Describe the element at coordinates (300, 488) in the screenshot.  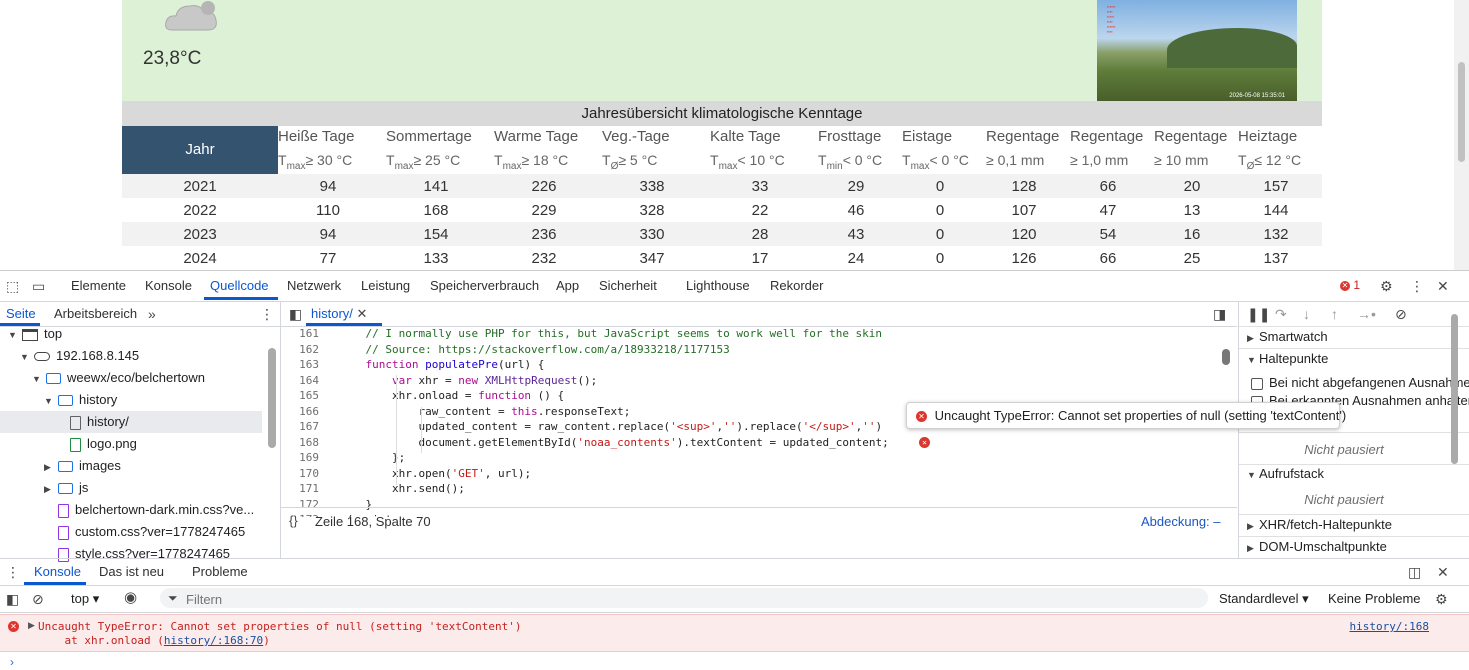
I see `line-number: 171` at that location.